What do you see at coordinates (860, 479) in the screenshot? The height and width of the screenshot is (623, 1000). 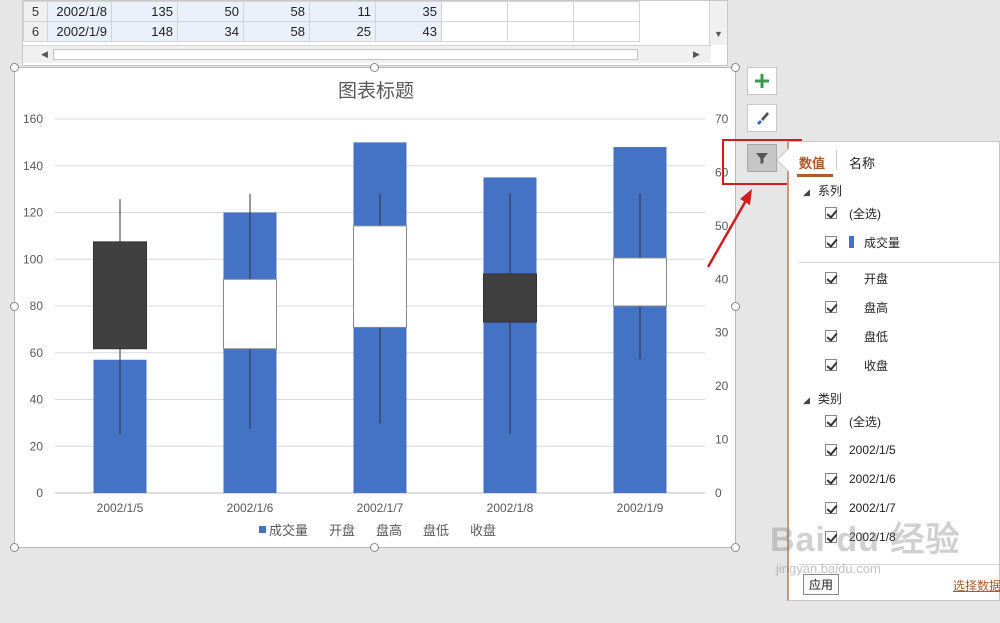 I see `category-filter-item: 2002/1/6` at bounding box center [860, 479].